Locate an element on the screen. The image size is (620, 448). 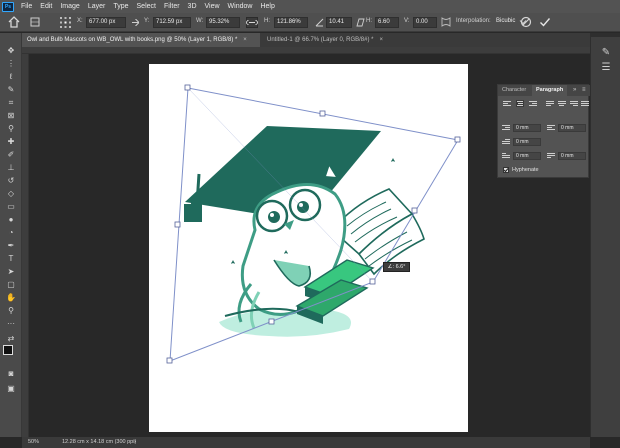
frame-tool-icon: ⊠ is located at coordinates (11, 115).